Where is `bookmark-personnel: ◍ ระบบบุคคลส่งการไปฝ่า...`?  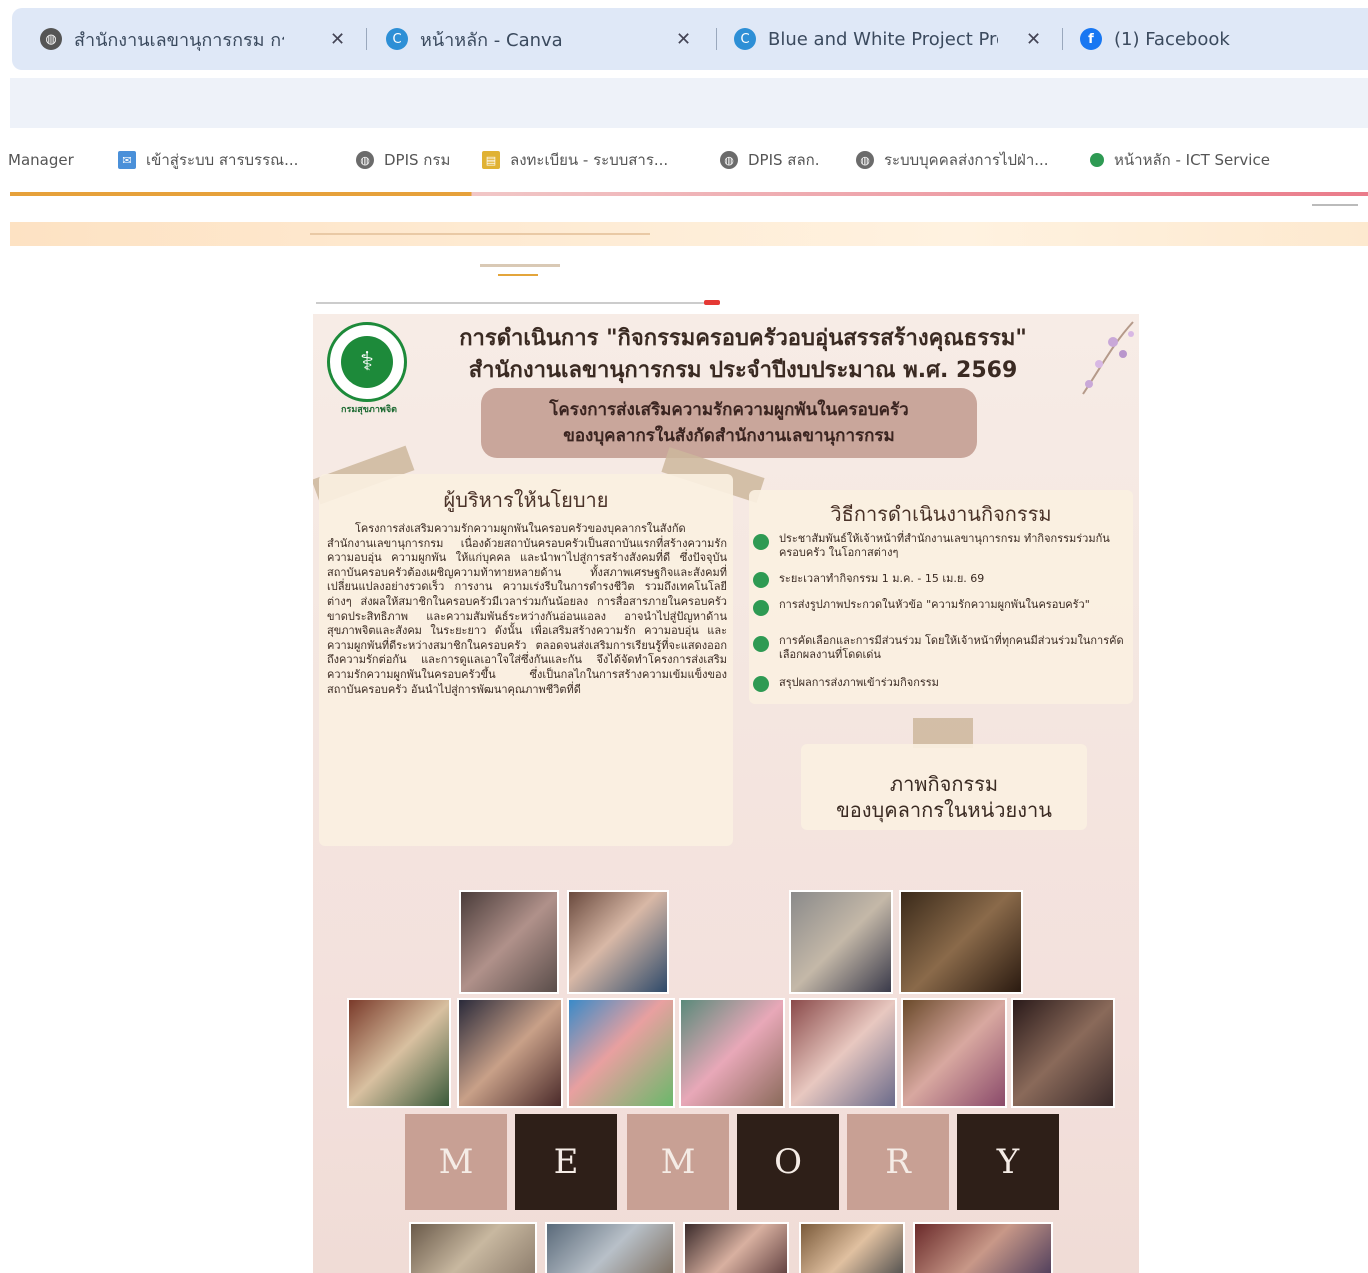 bookmark-personnel: ◍ ระบบบุคคลส่งการไปฝ่า... is located at coordinates (952, 160).